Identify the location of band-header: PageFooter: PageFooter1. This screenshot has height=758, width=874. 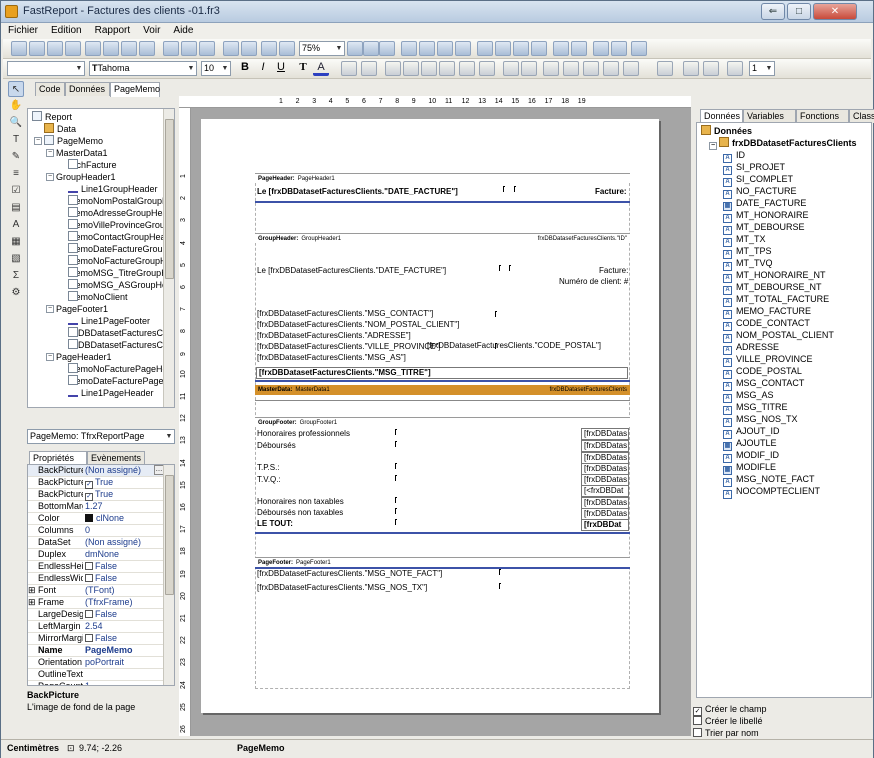
(442, 562).